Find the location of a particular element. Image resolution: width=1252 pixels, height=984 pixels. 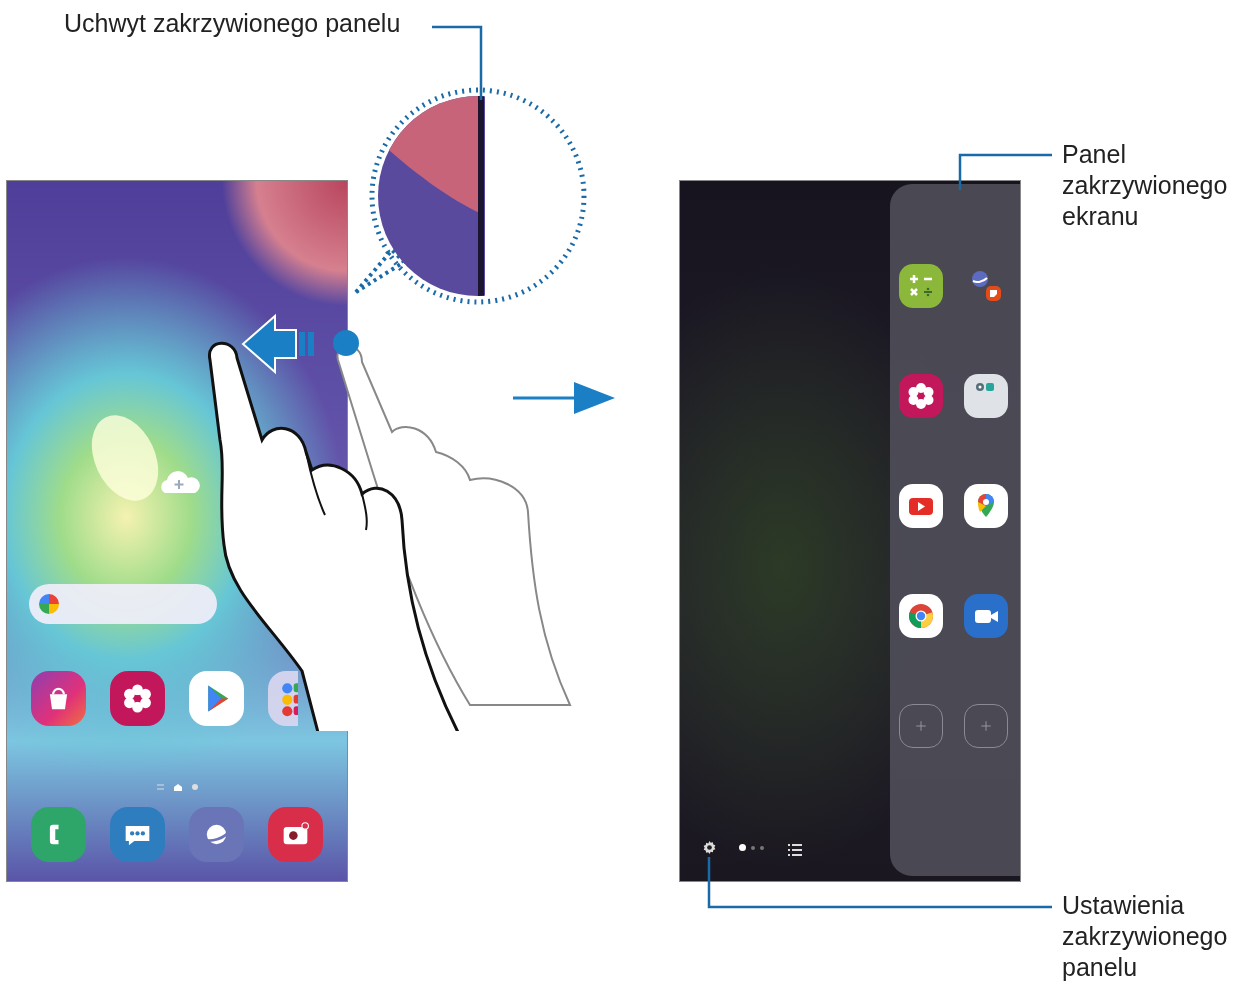

search-bar is located at coordinates (123, 604).